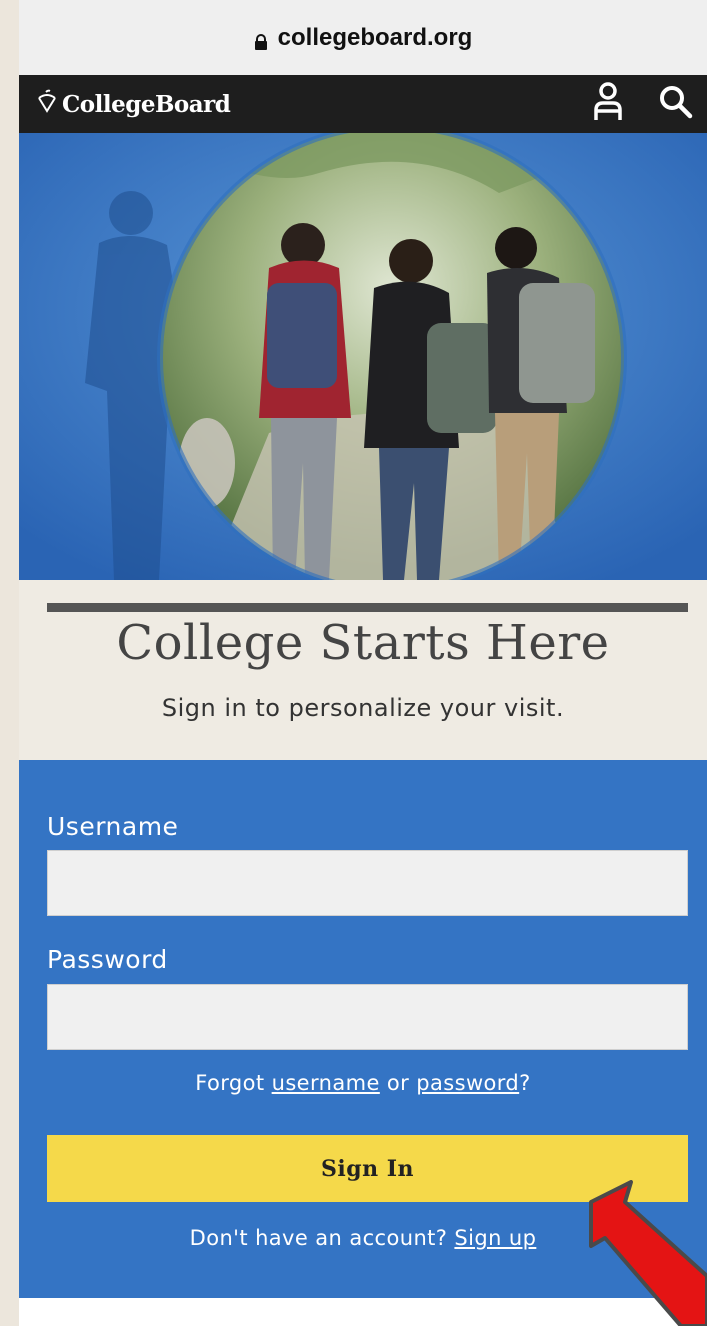 The image size is (707, 1326). What do you see at coordinates (495, 1238) in the screenshot?
I see `sign-up-link: Sign up` at bounding box center [495, 1238].